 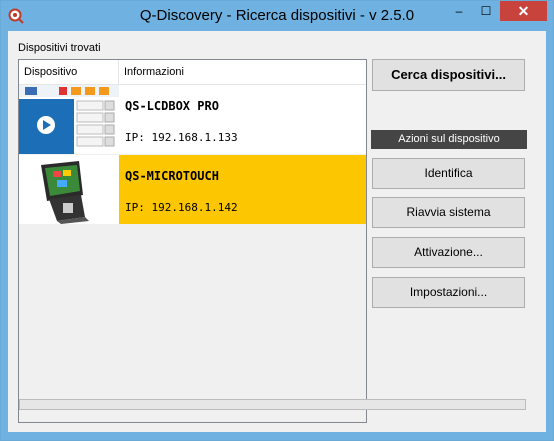 I want to click on list-item: QS-LCDBOX PRO IP: 192.168.1.133, so click(x=192, y=119).